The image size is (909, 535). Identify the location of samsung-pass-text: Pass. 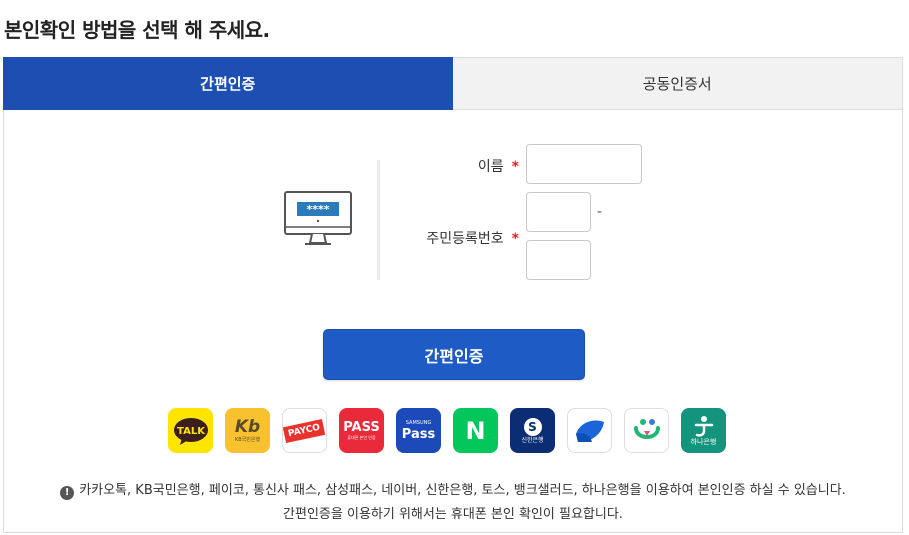
(418, 434).